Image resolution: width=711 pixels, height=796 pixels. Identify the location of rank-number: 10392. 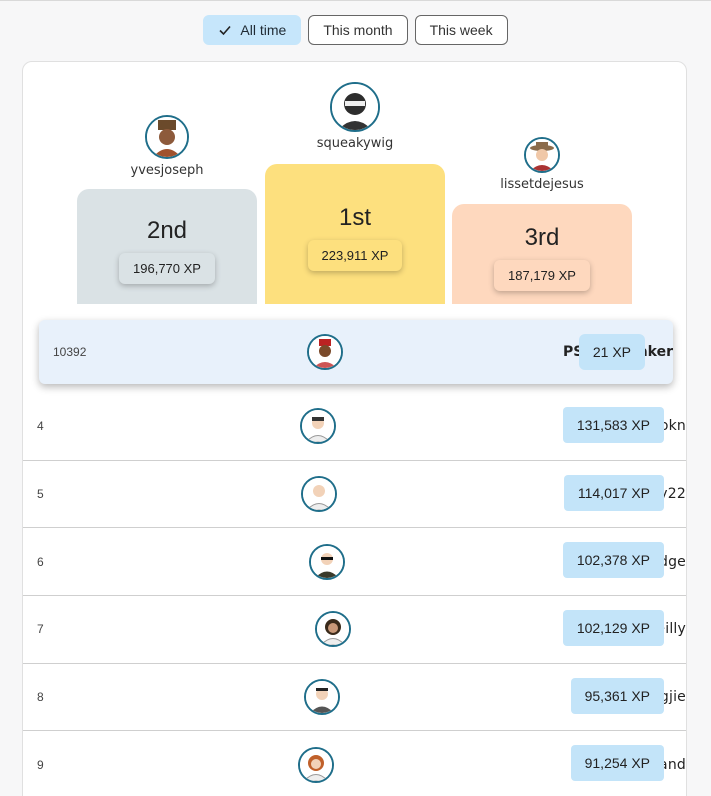
(70, 352).